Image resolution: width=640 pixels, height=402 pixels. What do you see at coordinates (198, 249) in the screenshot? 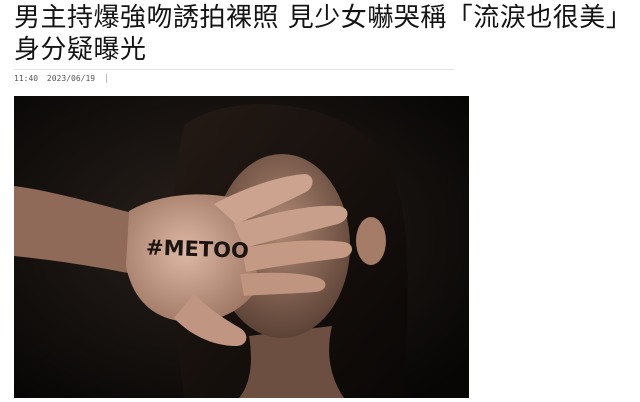
I see `hand-hashtag-text: #METOO` at bounding box center [198, 249].